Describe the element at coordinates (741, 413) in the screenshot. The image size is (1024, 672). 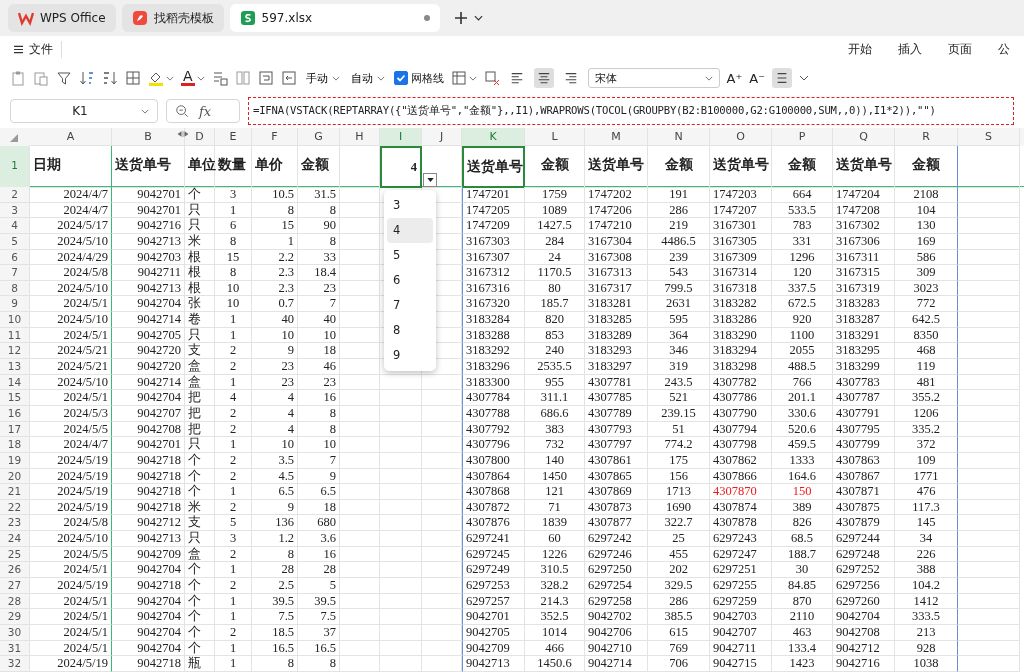
I see `table-cell: 4307790` at that location.